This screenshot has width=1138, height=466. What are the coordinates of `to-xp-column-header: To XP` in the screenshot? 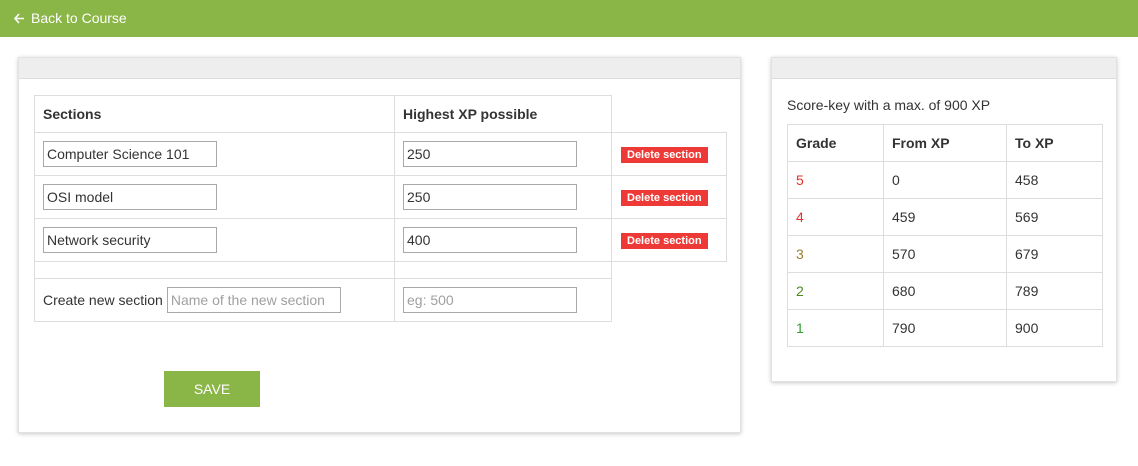 It's located at (1054, 143).